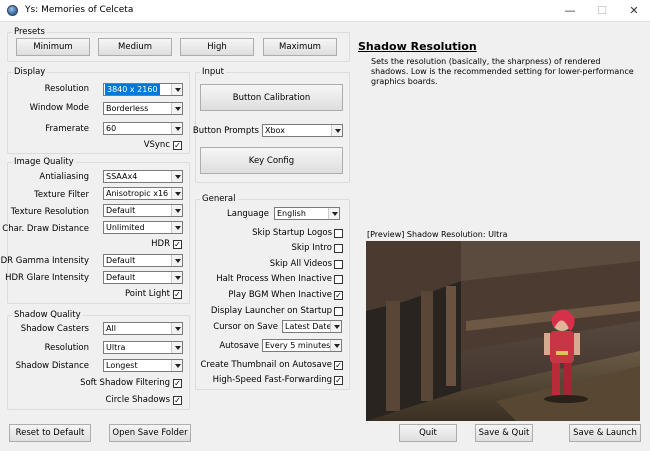 The image size is (650, 451). Describe the element at coordinates (177, 294) in the screenshot. I see `point-light-checkbox` at that location.